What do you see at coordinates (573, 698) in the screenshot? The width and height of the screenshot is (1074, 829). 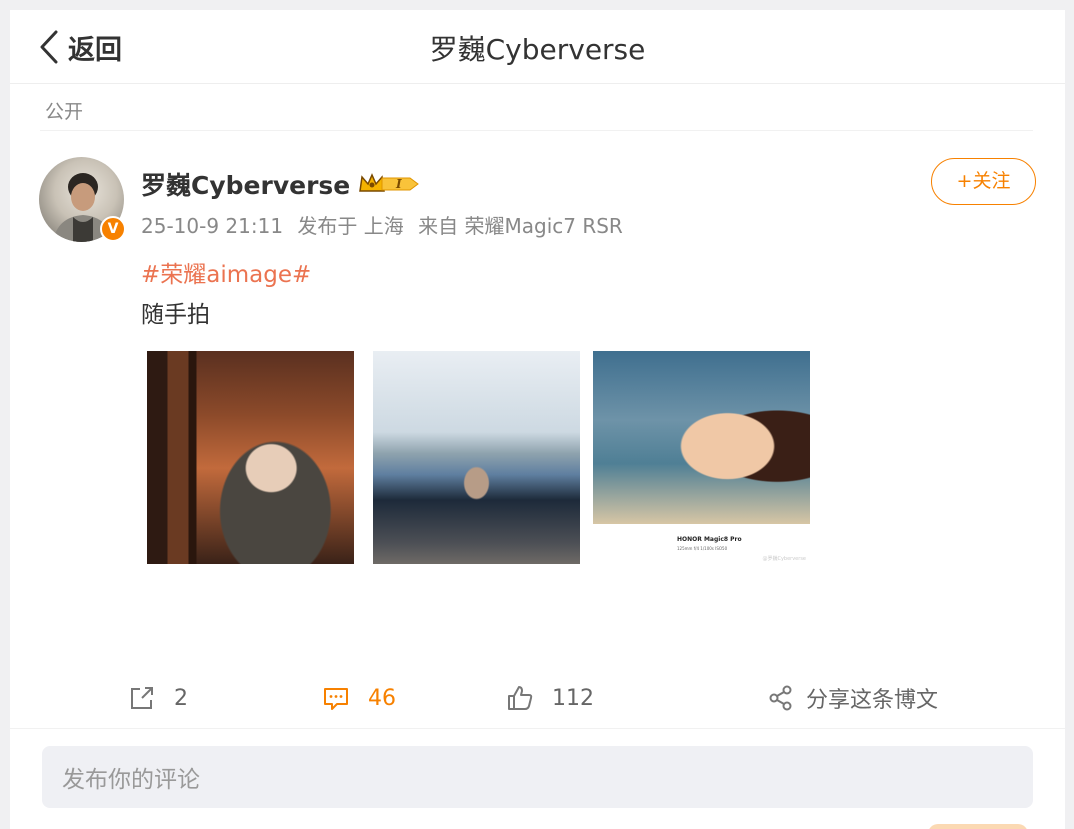 I see `like-count: 112` at bounding box center [573, 698].